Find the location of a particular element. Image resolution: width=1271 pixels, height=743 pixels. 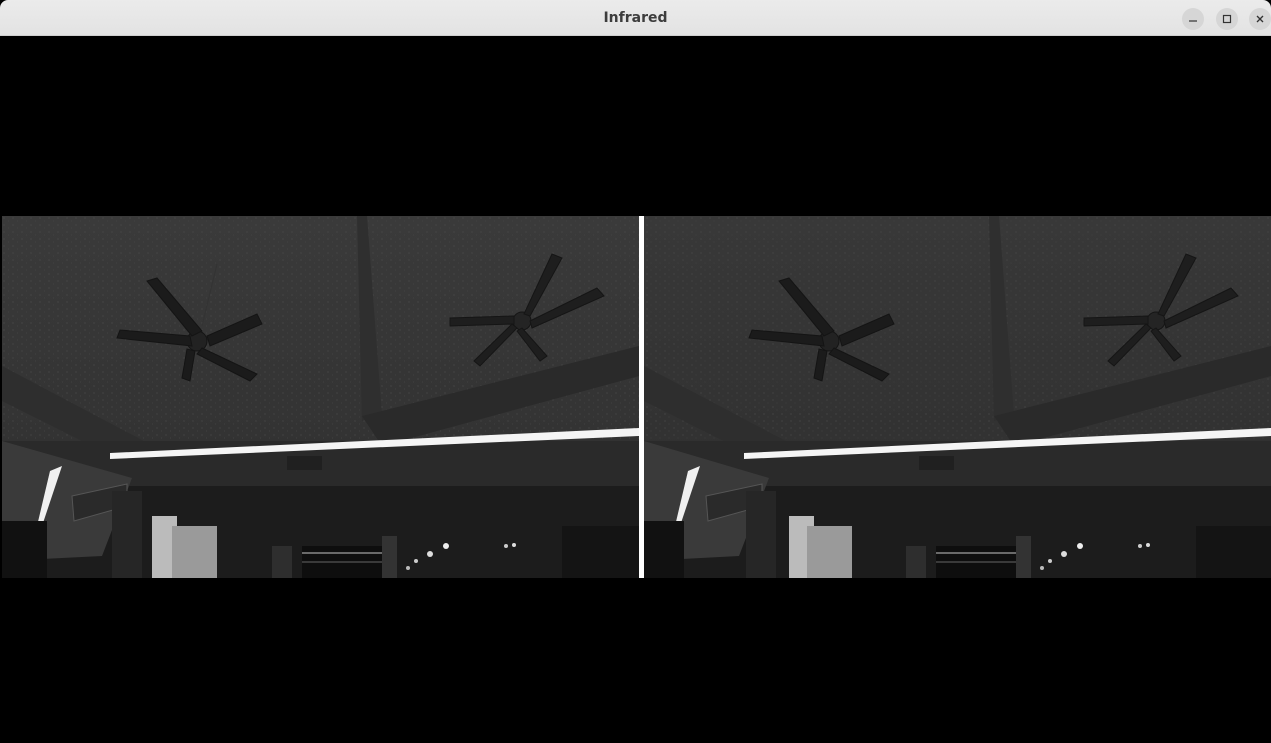

minimize-button is located at coordinates (1193, 19).